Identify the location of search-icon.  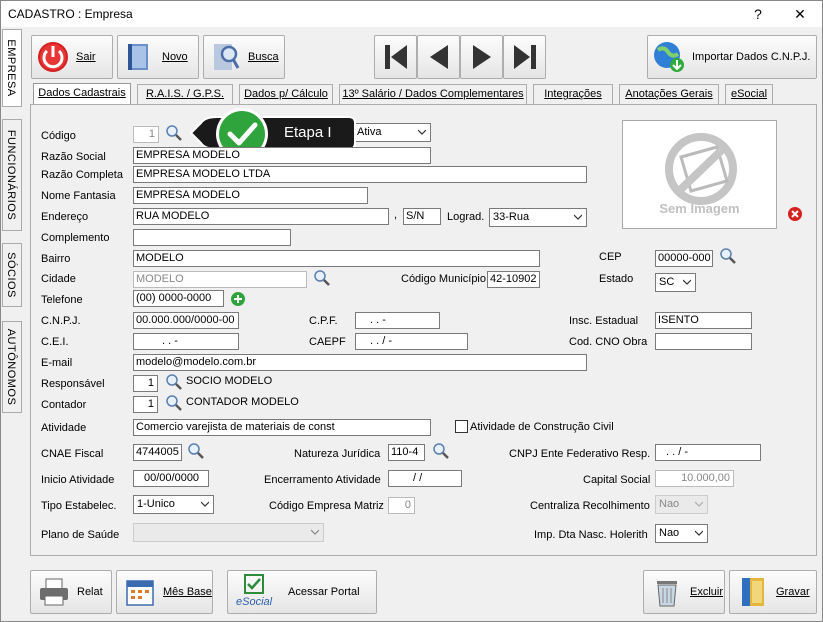
(174, 133).